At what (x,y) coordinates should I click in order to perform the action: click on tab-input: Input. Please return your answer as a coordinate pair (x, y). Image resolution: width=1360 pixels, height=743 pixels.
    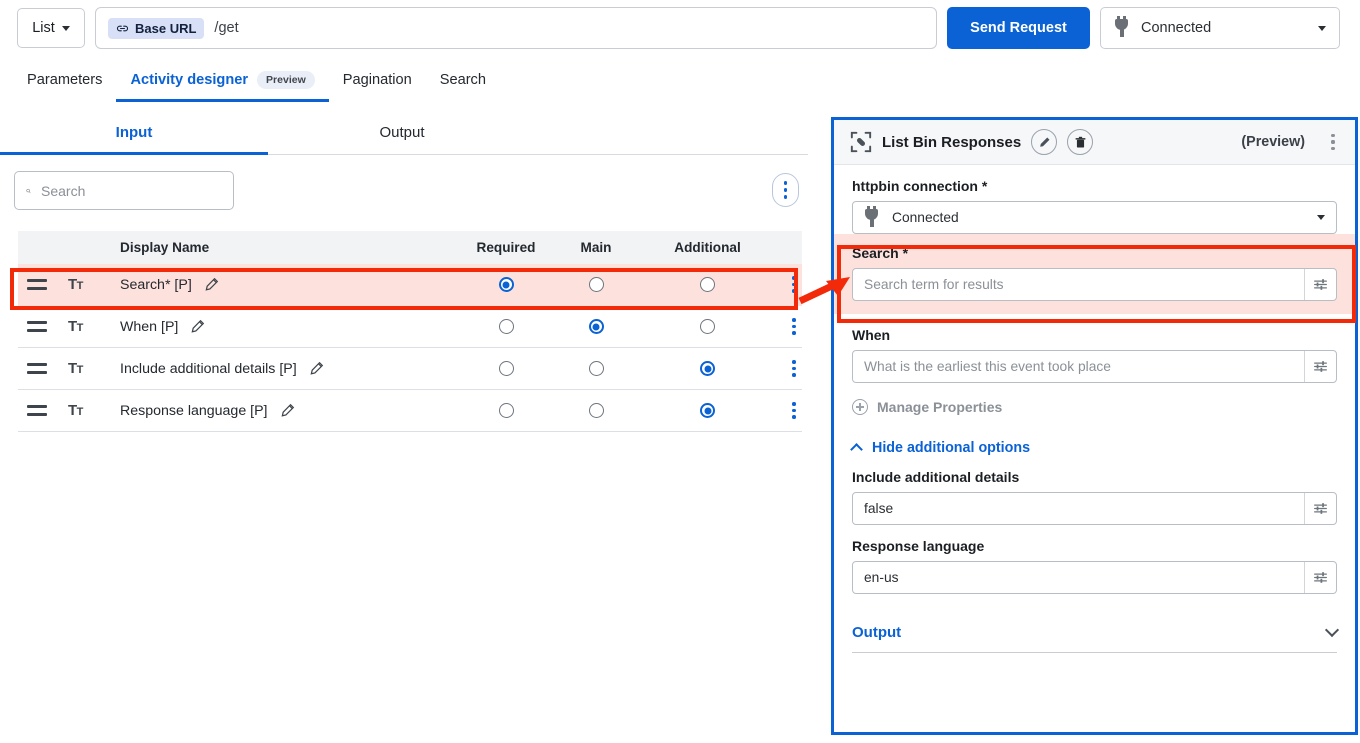
    Looking at the image, I should click on (134, 132).